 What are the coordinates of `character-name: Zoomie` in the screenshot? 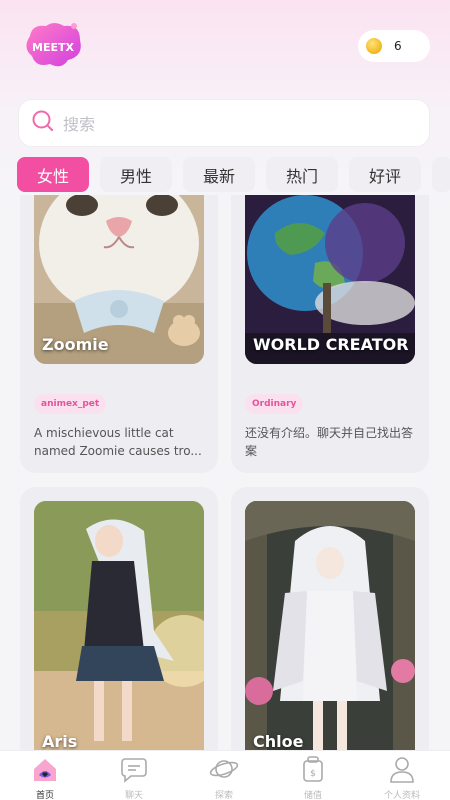 It's located at (75, 344).